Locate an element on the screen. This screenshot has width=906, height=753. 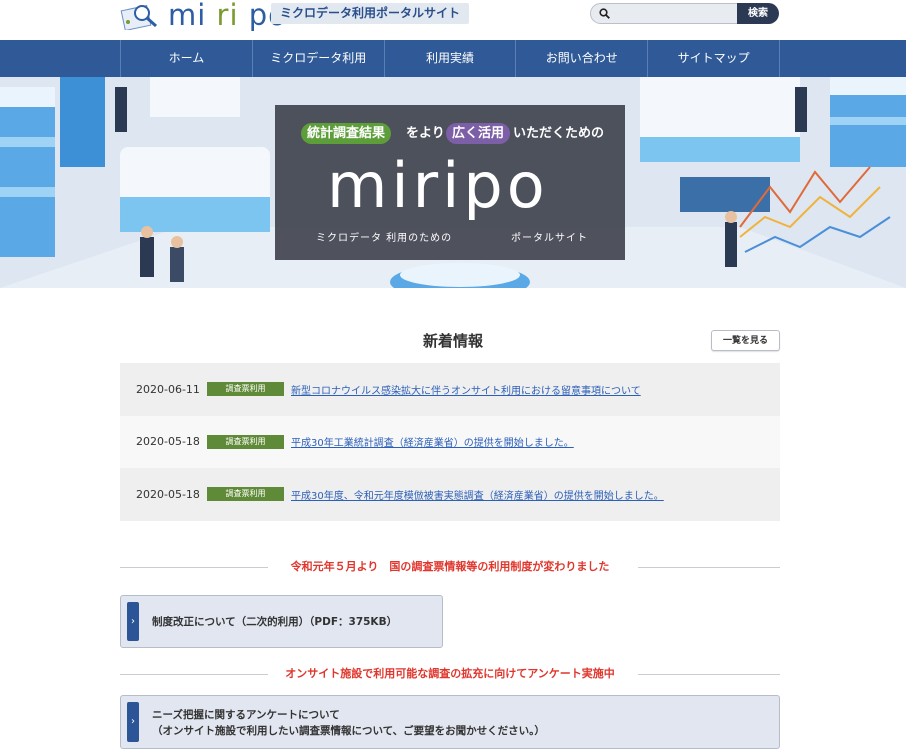
survey-heading-text: オンサイト施設で利用可能な調査の拡充に向けてアンケート実施中 is located at coordinates (450, 673).